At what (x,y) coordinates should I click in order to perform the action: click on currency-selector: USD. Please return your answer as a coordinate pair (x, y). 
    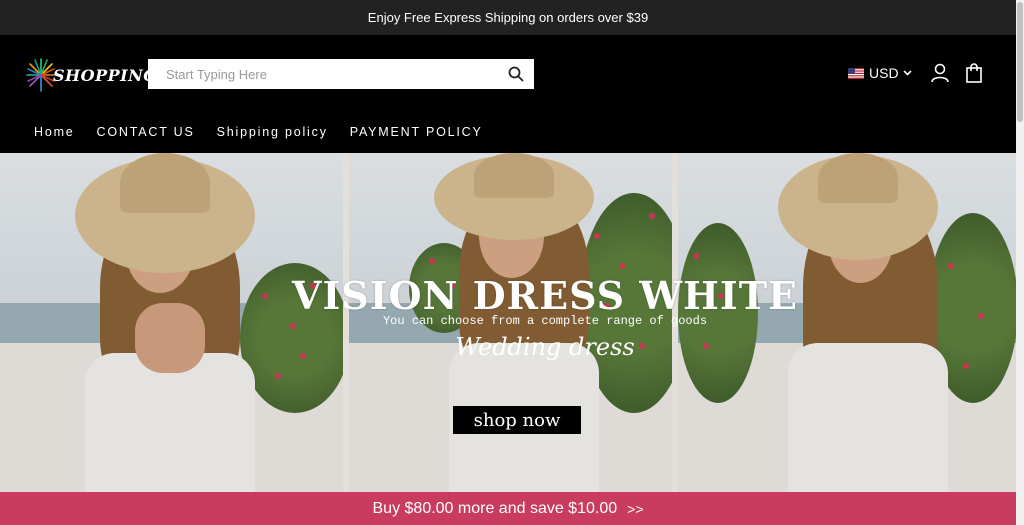
    Looking at the image, I should click on (880, 73).